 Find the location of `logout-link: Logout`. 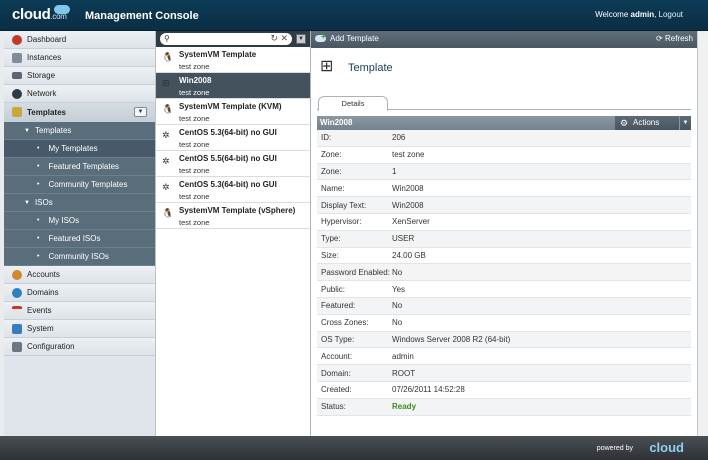

logout-link: Logout is located at coordinates (671, 14).